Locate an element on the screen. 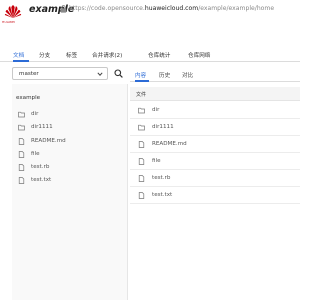 This screenshot has height=300, width=320. tree-item-label: test.txt is located at coordinates (41, 180).